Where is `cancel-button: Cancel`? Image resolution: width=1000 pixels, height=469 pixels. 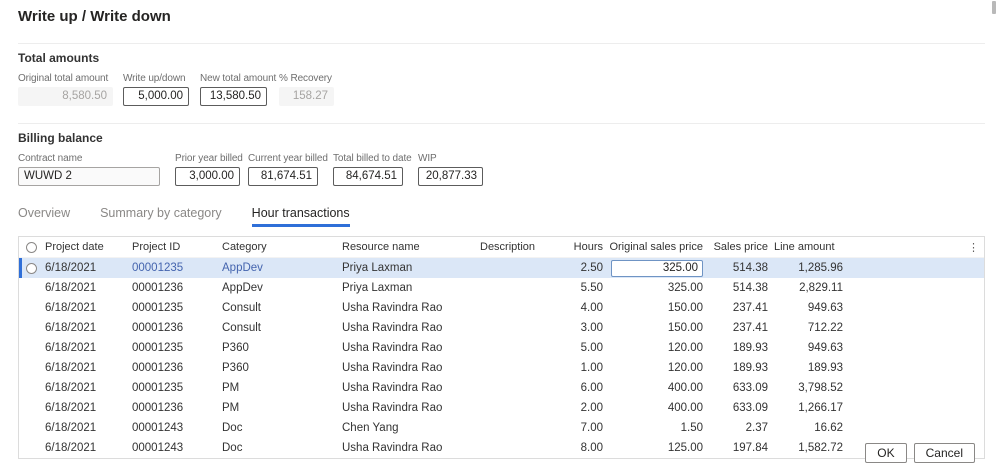
cancel-button: Cancel is located at coordinates (944, 453).